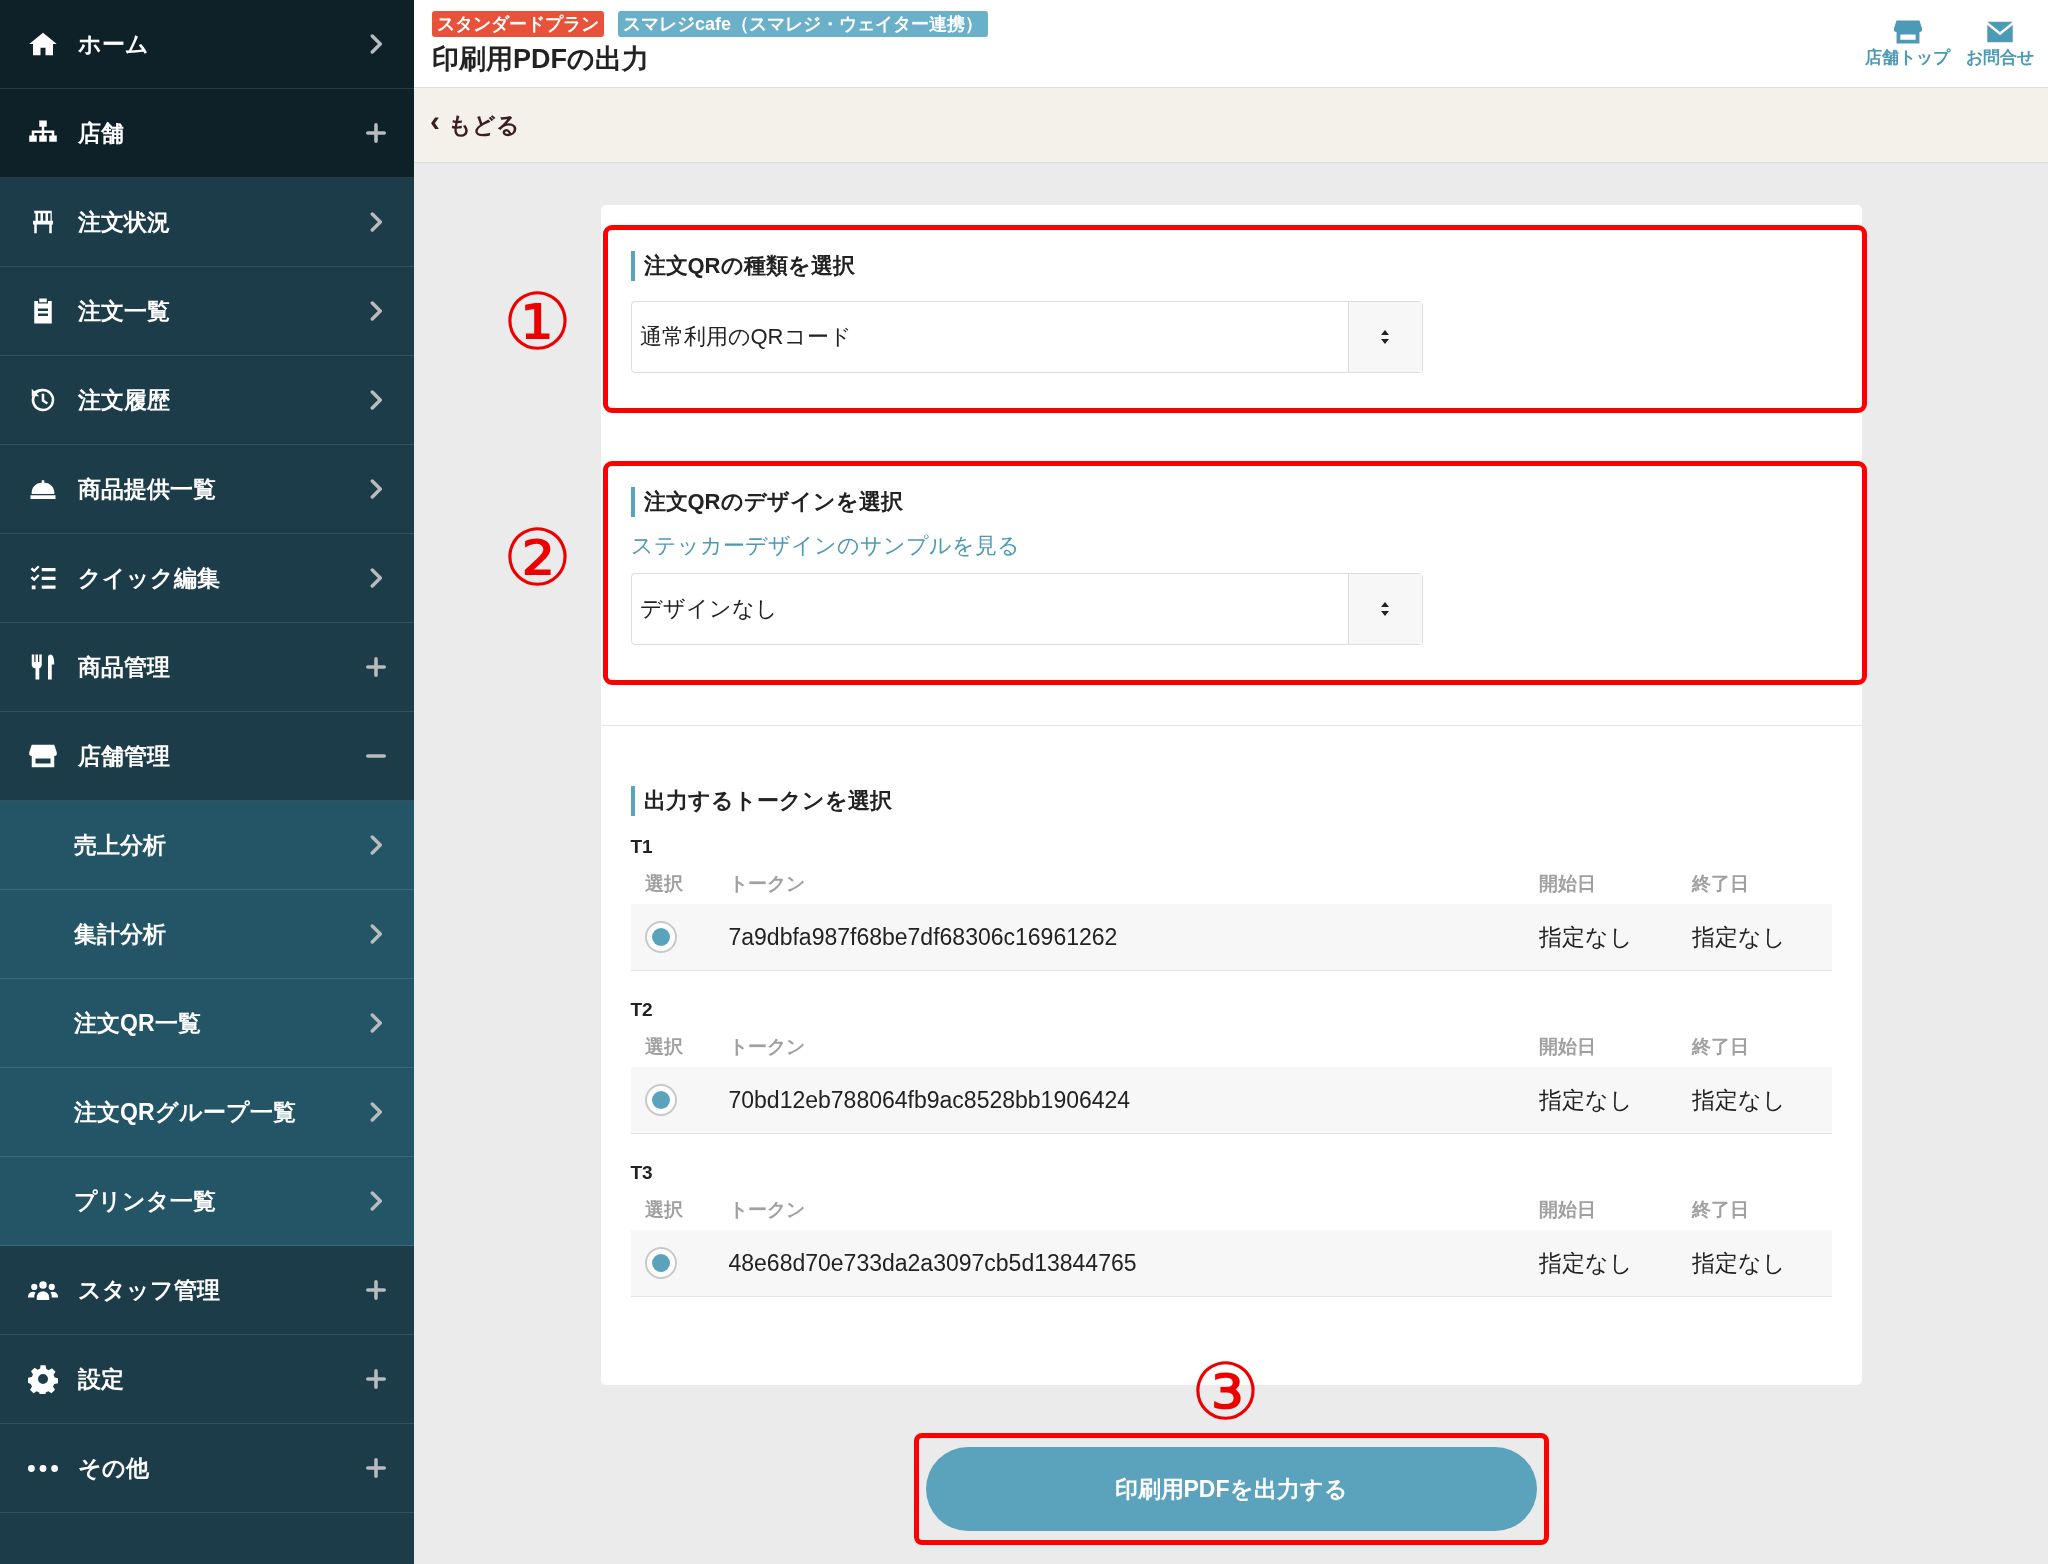  I want to click on token-cell-text: 70bd12eb788064fb9ac8528bb1906424, so click(930, 1100).